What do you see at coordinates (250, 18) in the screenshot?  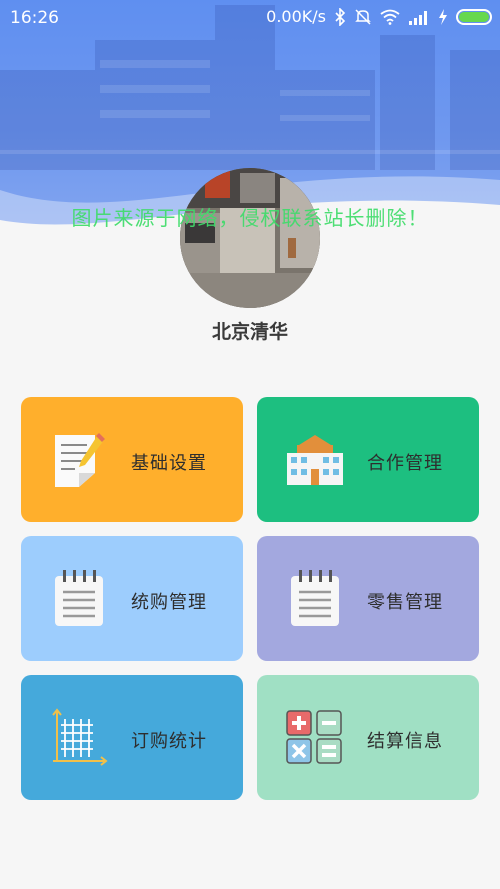 I see `status-bar: 16:26 0.00K/s` at bounding box center [250, 18].